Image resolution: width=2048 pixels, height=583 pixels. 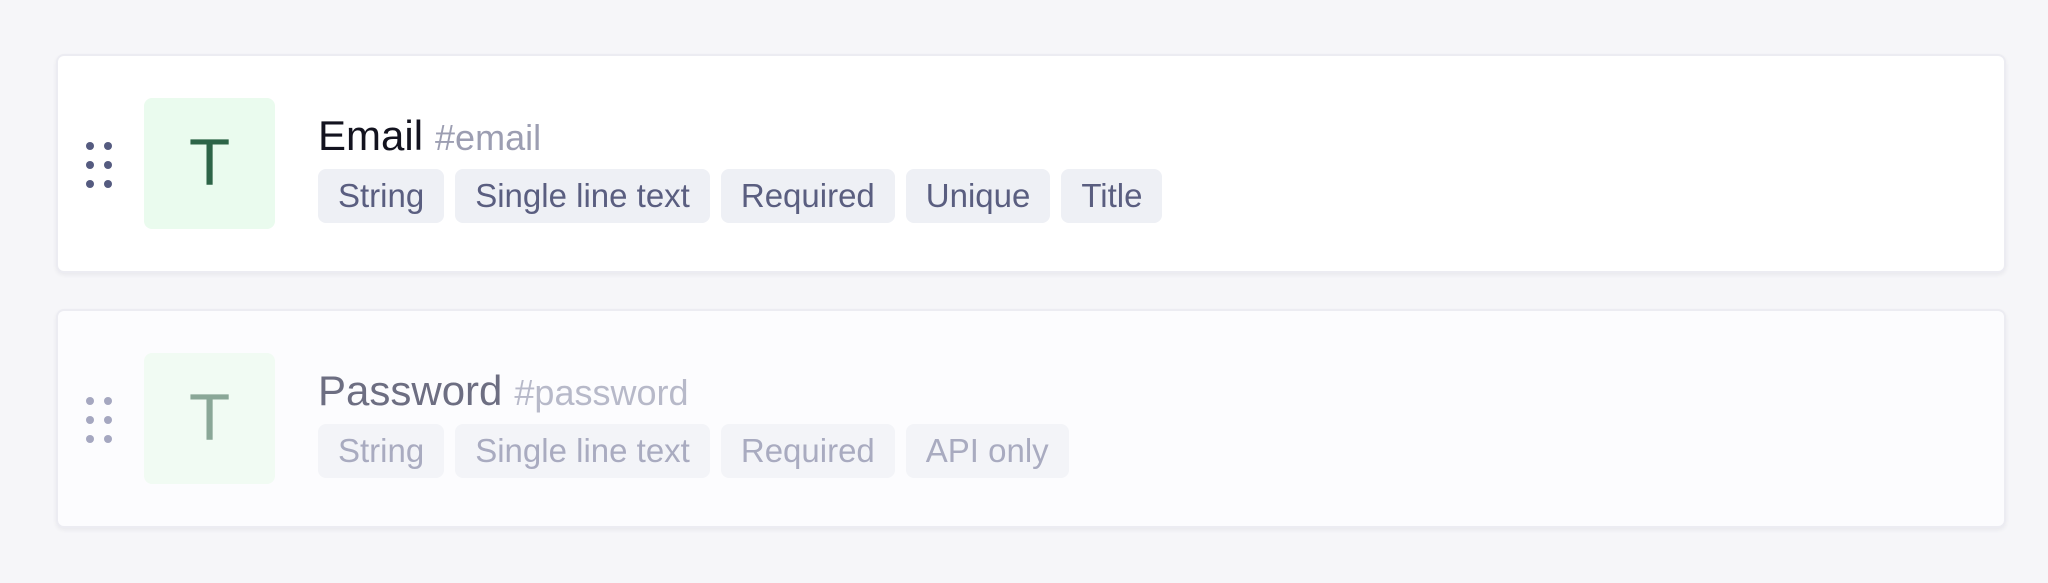 I want to click on field-title-row: Email #email, so click(x=740, y=136).